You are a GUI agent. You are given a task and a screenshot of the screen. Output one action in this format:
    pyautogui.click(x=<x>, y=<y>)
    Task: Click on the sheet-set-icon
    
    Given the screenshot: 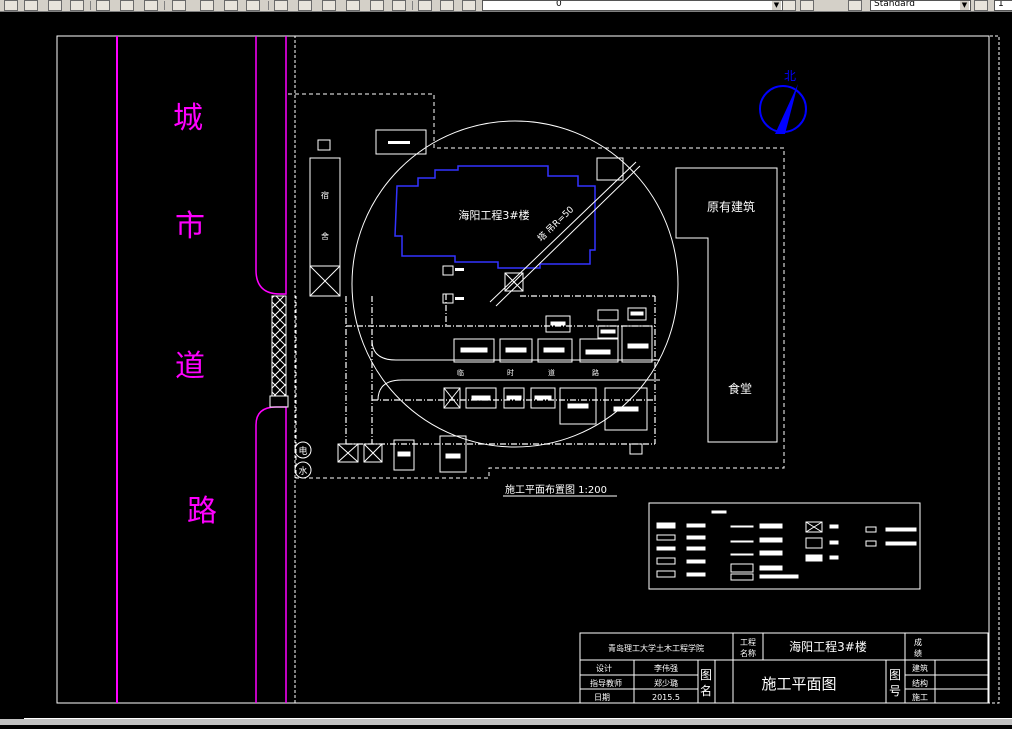 What is the action you would take?
    pyautogui.click(x=447, y=5)
    